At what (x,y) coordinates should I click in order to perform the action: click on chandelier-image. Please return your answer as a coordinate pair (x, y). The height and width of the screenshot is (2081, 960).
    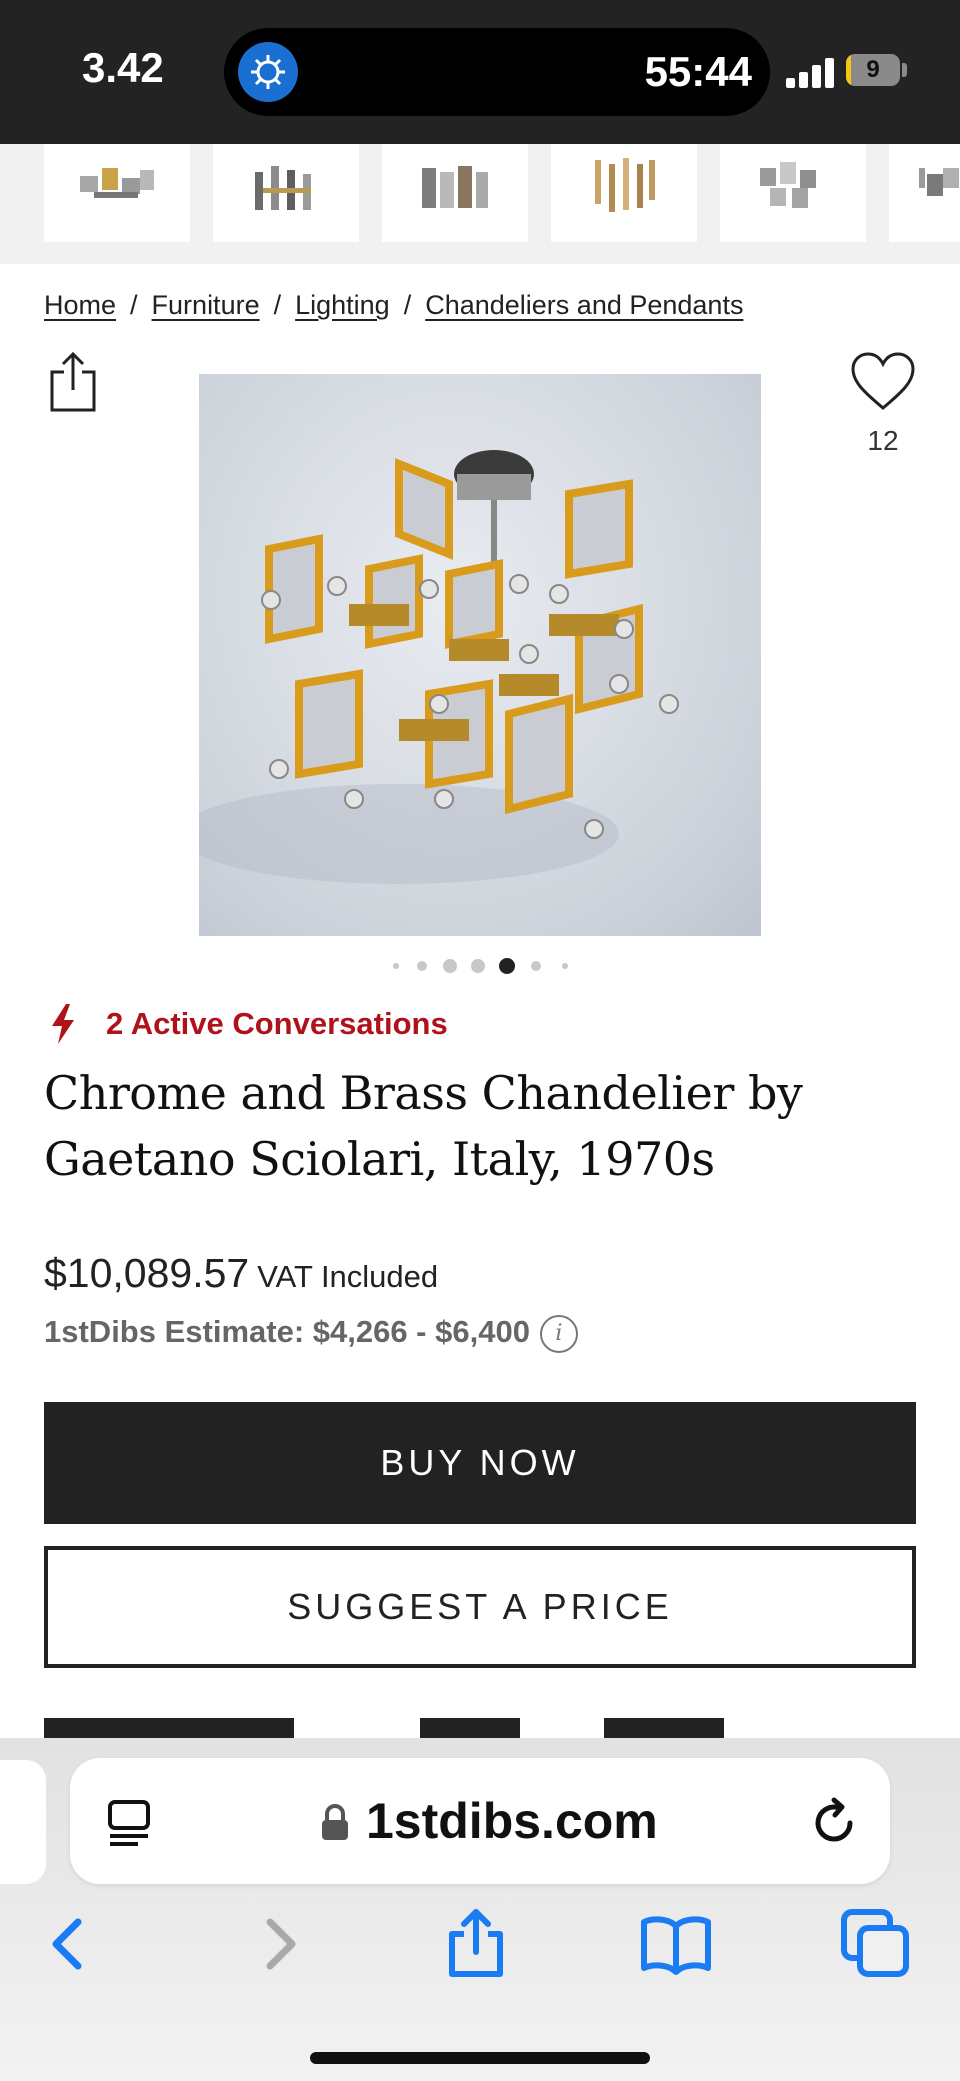
    Looking at the image, I should click on (439, 667).